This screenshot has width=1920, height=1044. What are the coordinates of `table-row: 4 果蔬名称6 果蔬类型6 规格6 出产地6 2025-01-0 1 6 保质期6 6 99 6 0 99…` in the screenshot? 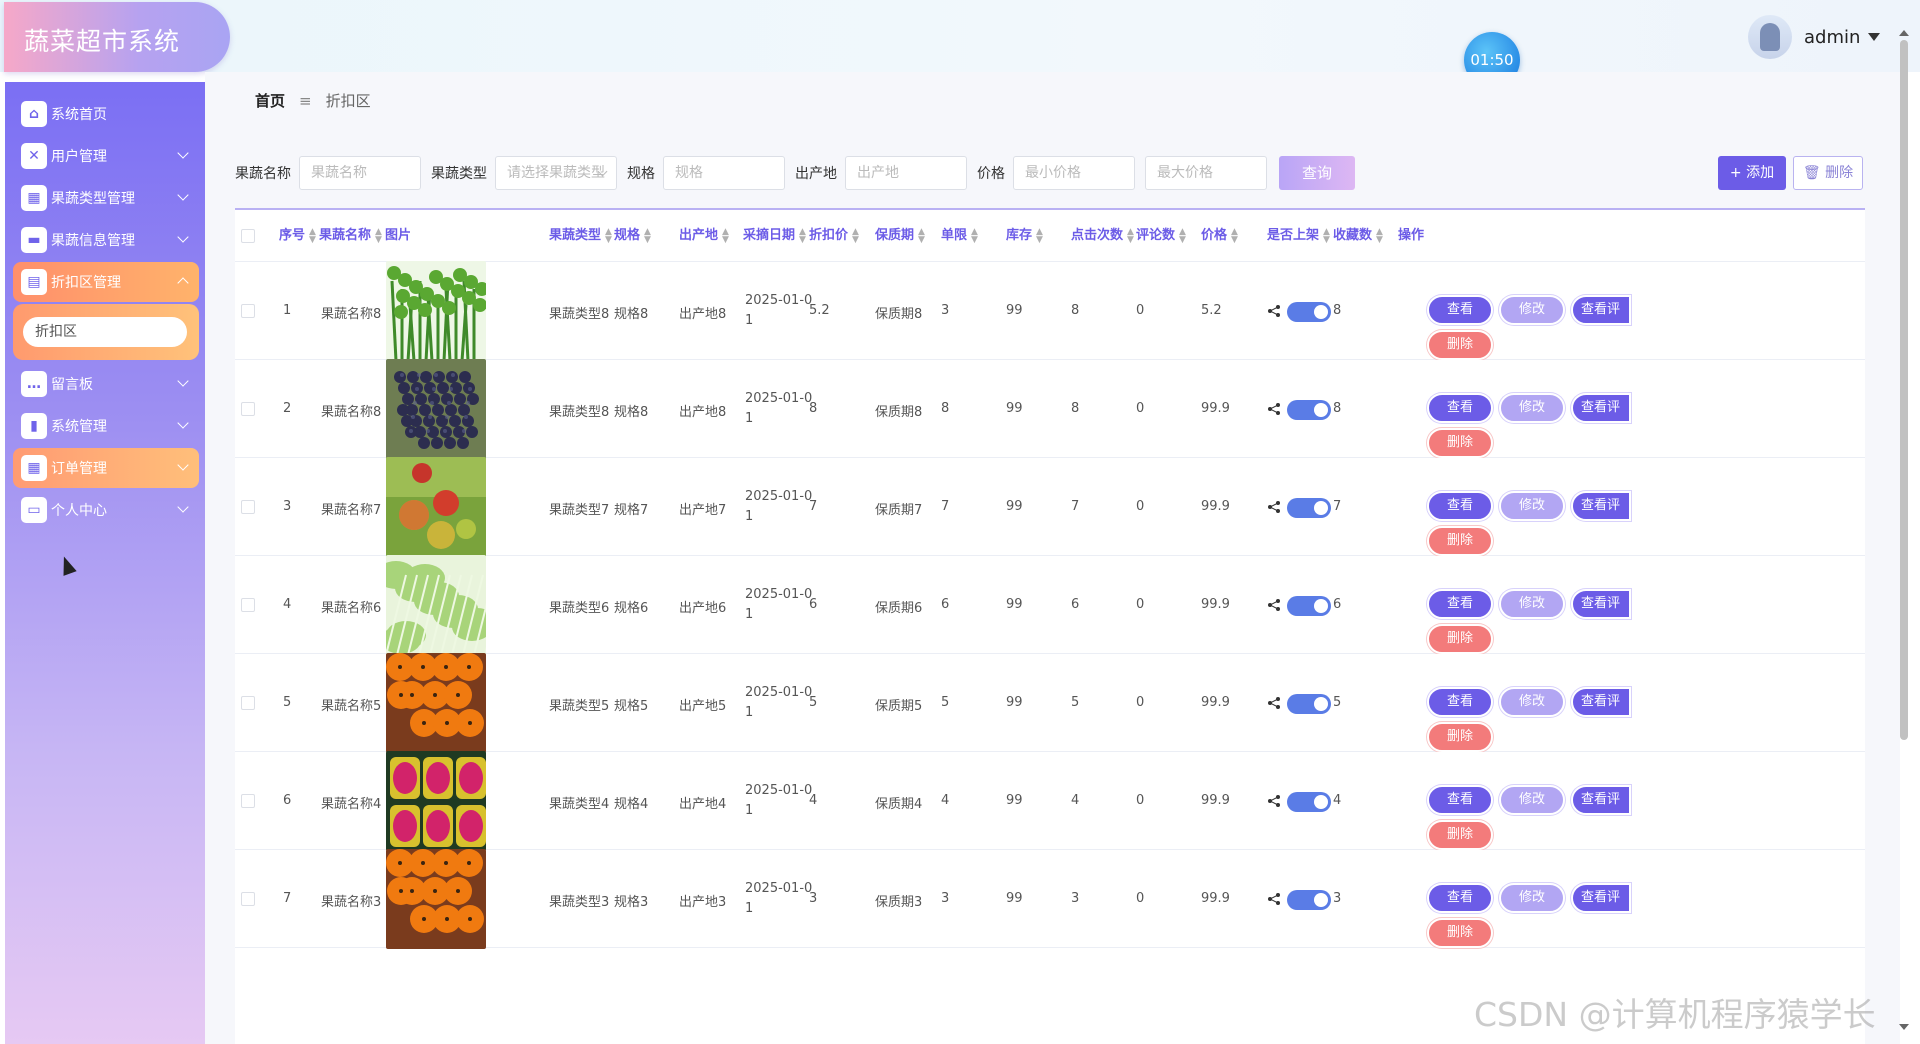 It's located at (1050, 605).